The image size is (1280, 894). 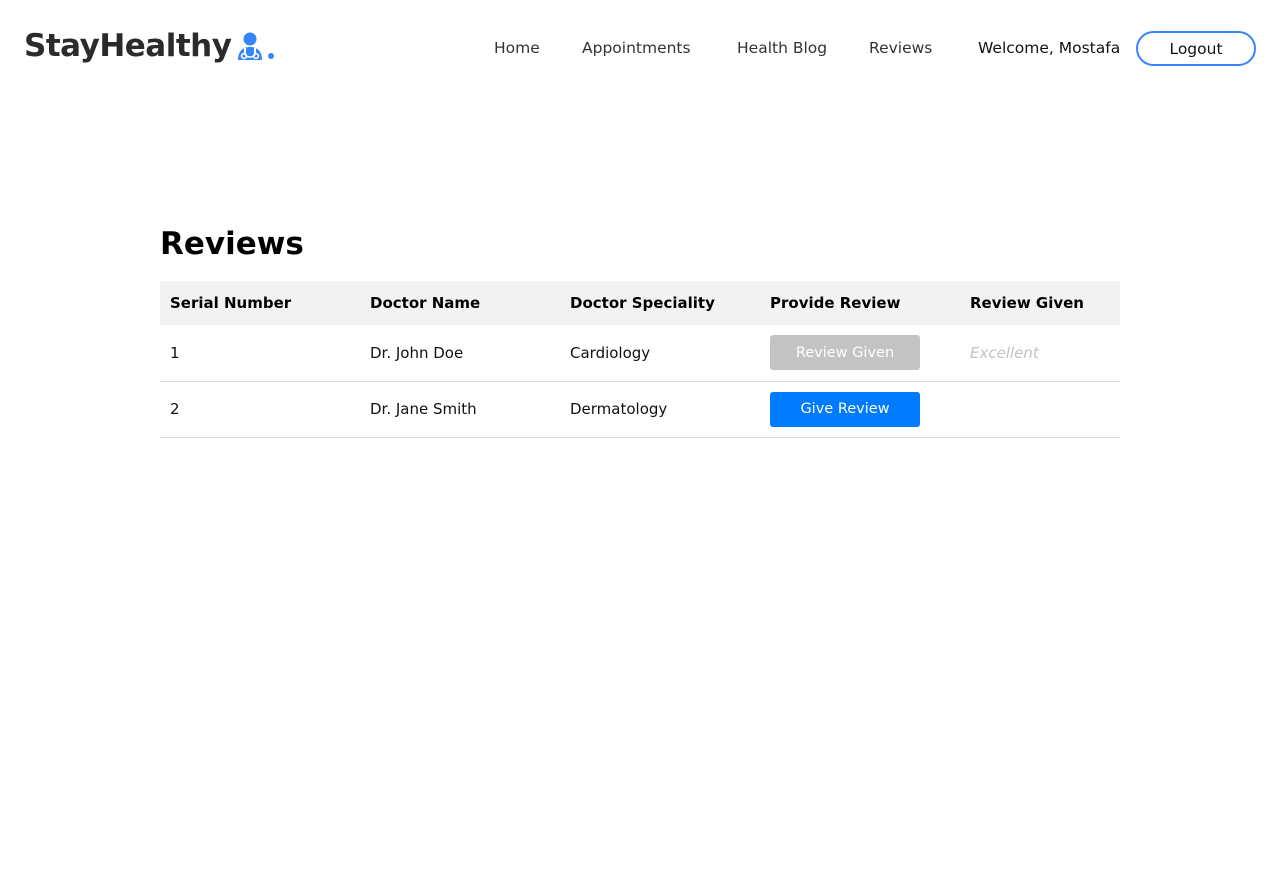 What do you see at coordinates (619, 409) in the screenshot?
I see `speciality-cell: Dermatology` at bounding box center [619, 409].